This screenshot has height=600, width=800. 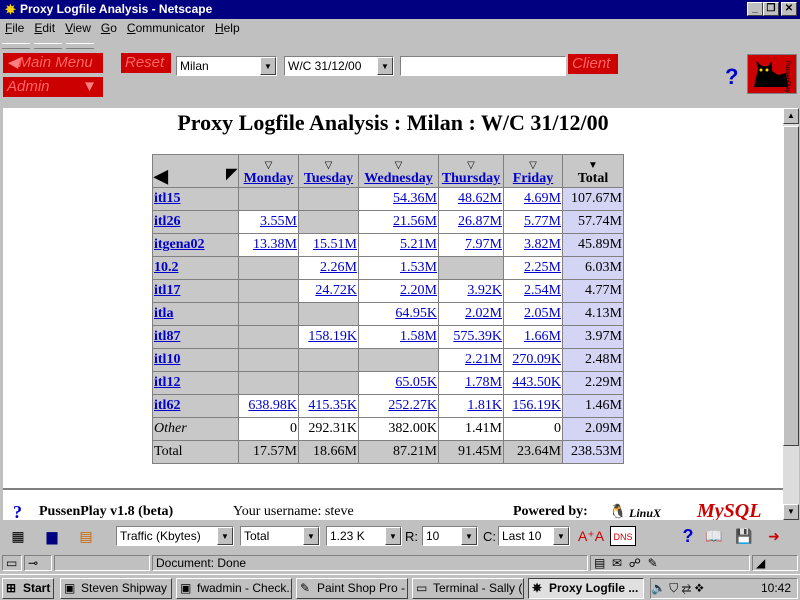 What do you see at coordinates (278, 221) in the screenshot?
I see `value-link: 3.55M` at bounding box center [278, 221].